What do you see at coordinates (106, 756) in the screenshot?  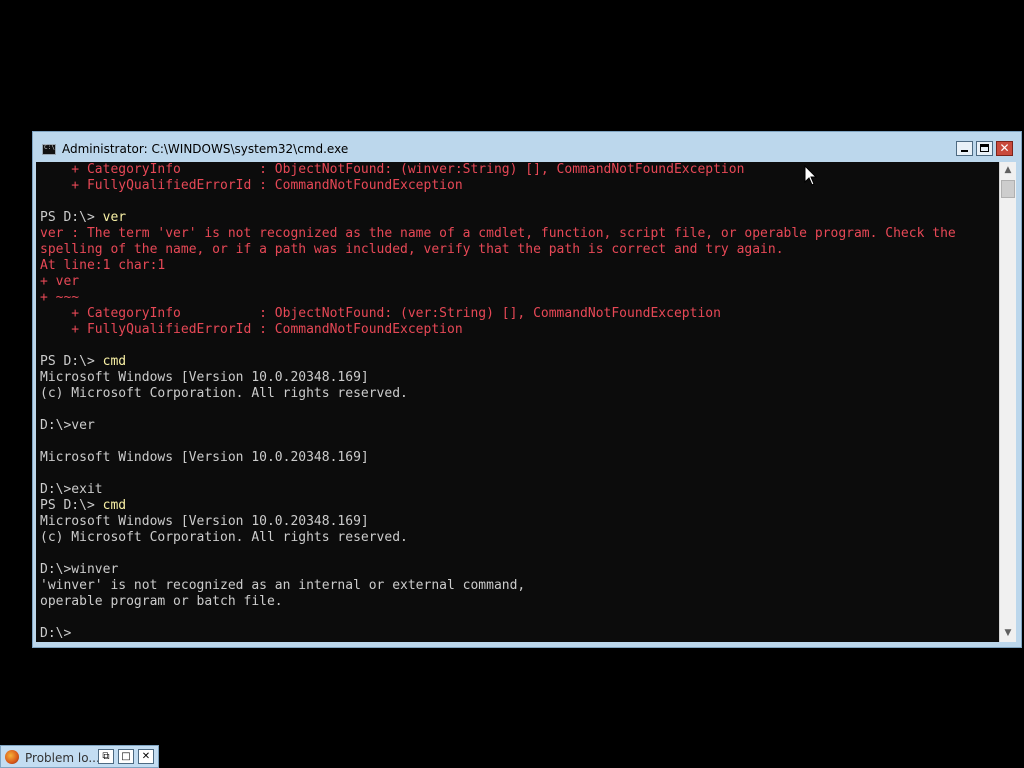 I see `restore-button: ⧉` at bounding box center [106, 756].